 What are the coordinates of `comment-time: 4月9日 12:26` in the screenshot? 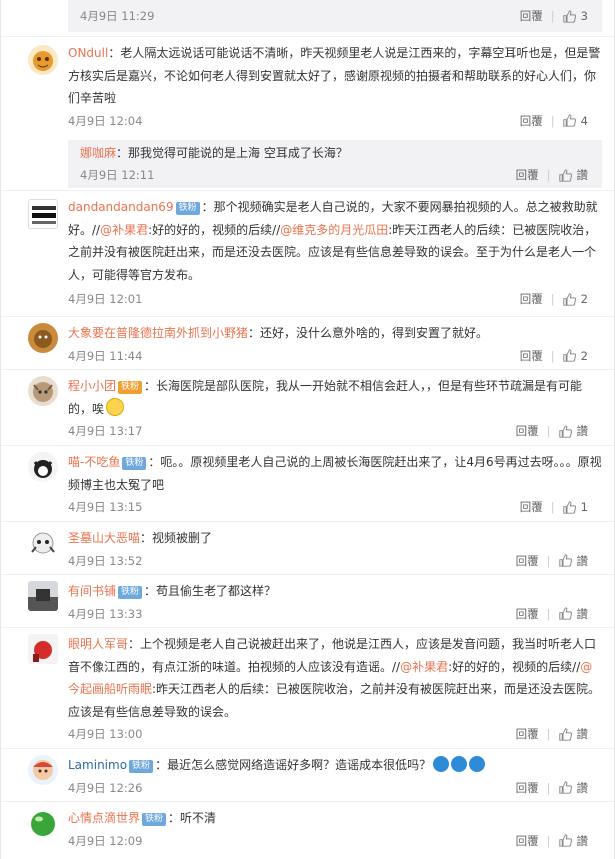 It's located at (105, 787).